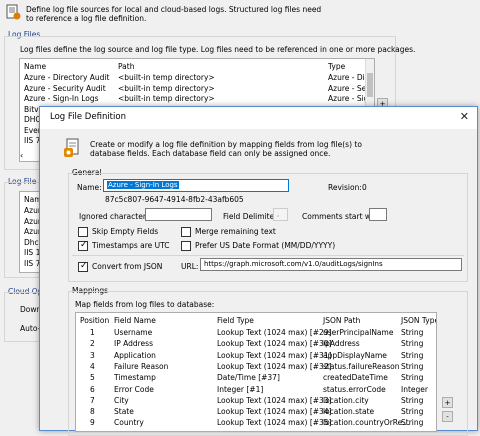 This screenshot has height=436, width=480. Describe the element at coordinates (355, 378) in the screenshot. I see `row-json-path: createdDateTime` at that location.